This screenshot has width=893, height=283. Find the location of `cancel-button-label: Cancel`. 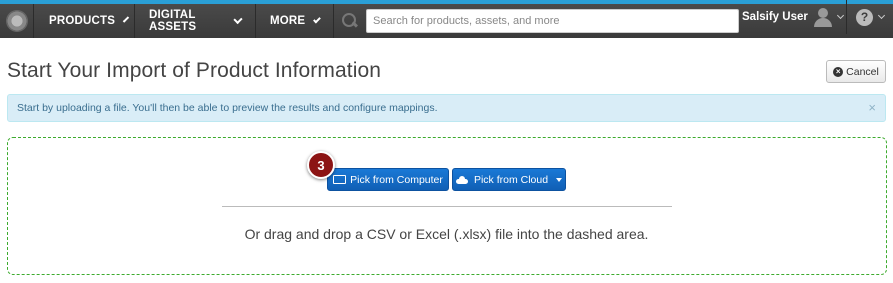

cancel-button-label: Cancel is located at coordinates (862, 71).